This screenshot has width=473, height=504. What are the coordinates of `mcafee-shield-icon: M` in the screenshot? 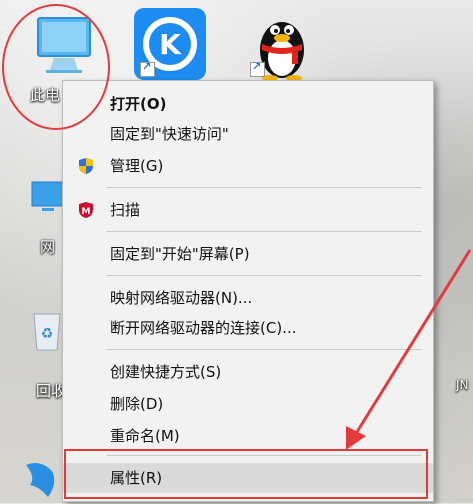 It's located at (86, 210).